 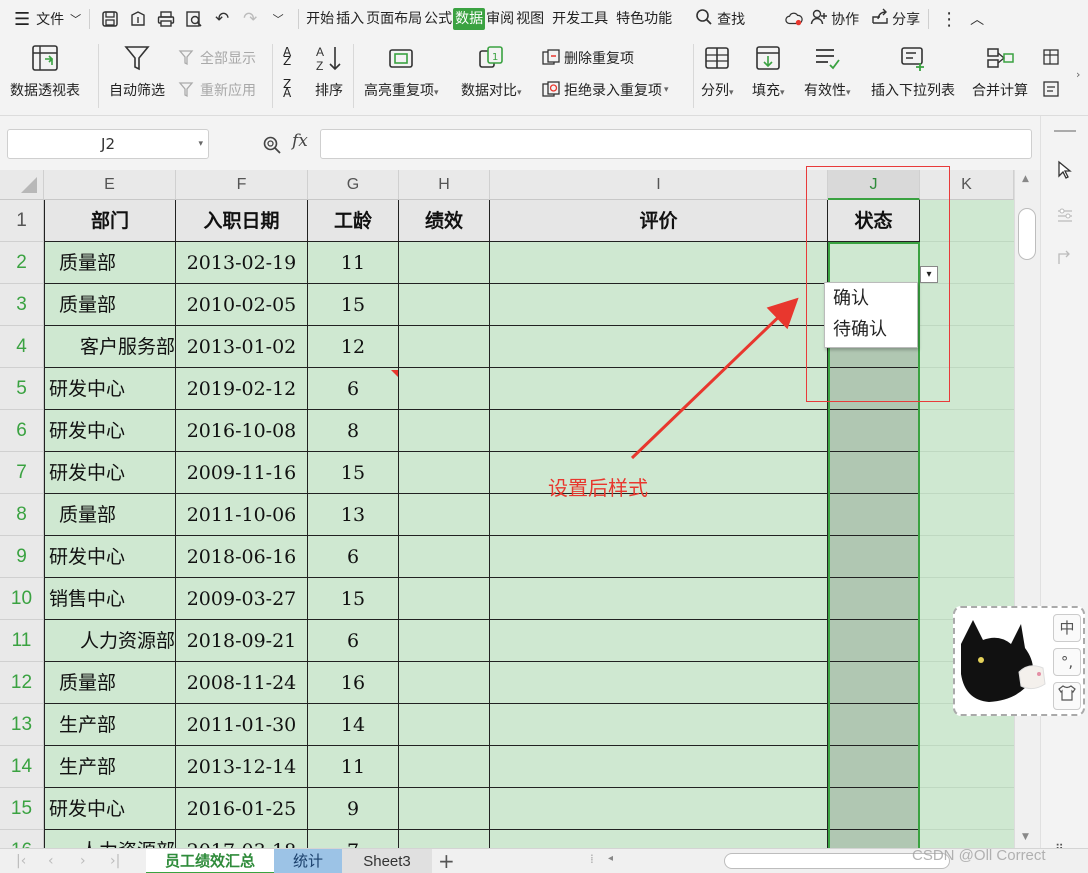 What do you see at coordinates (444, 221) in the screenshot?
I see `header-cell: 绩效` at bounding box center [444, 221].